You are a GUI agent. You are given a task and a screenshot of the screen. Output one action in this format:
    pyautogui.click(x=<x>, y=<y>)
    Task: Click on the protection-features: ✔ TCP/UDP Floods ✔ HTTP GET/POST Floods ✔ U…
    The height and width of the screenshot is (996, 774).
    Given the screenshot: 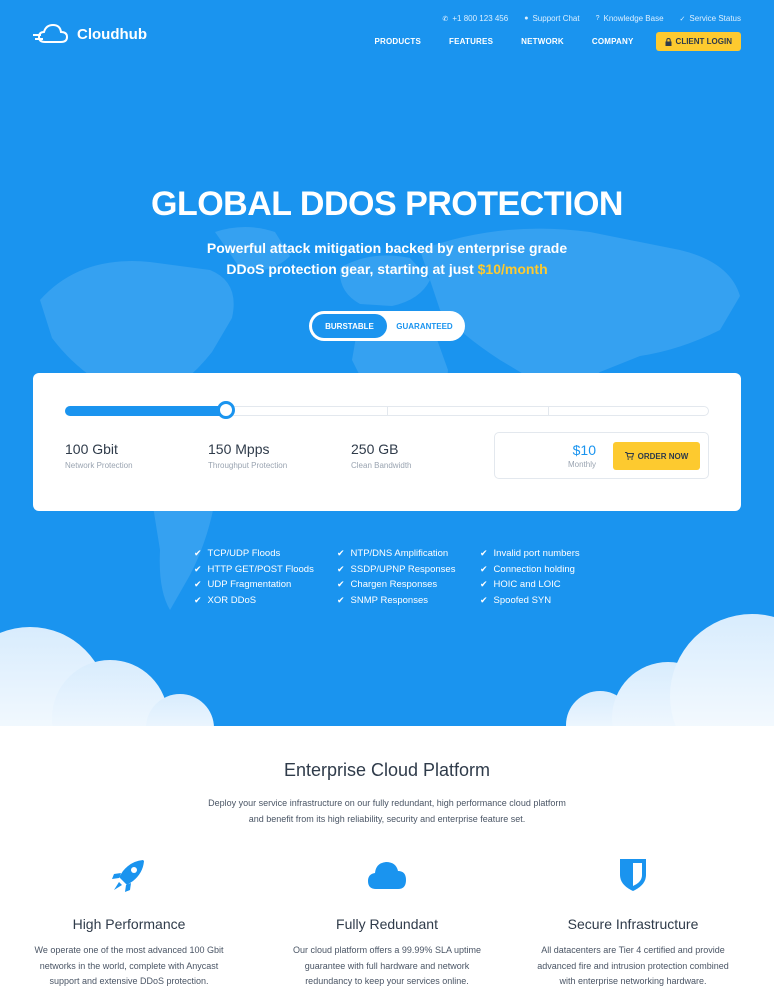 What is the action you would take?
    pyautogui.click(x=408, y=577)
    